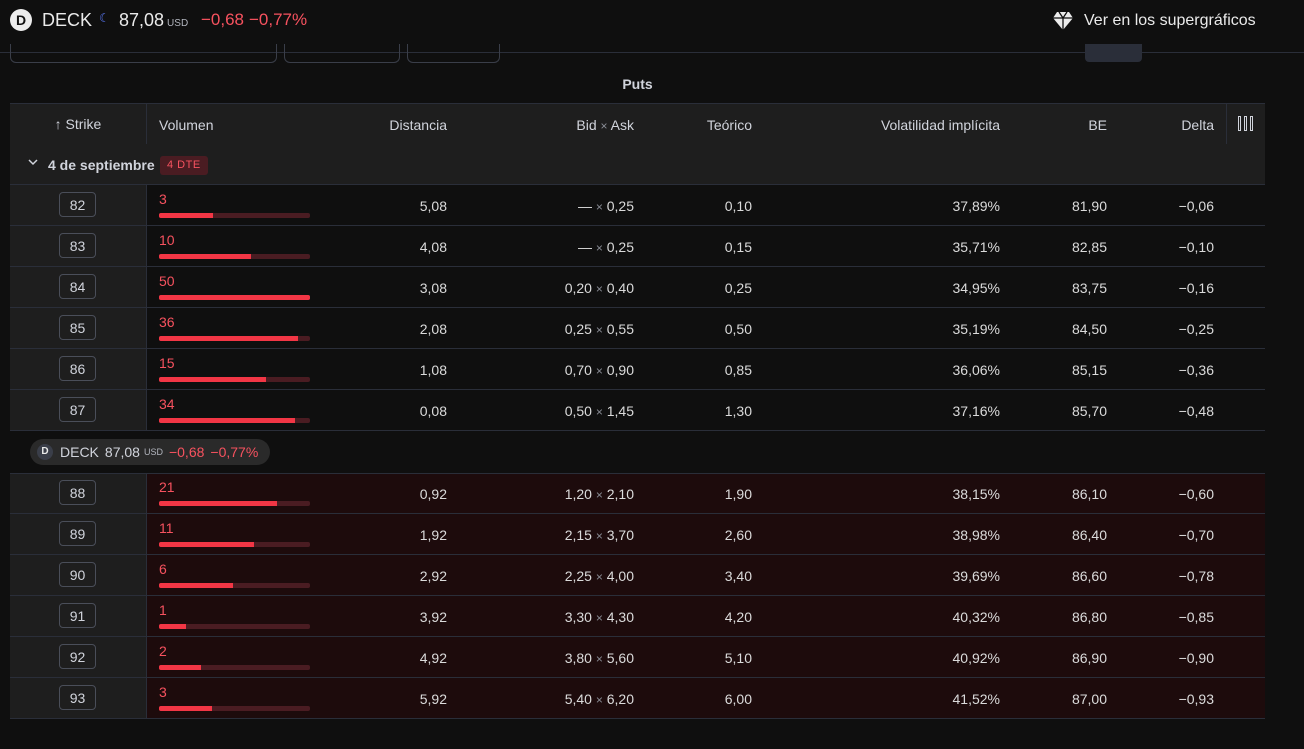 The width and height of the screenshot is (1304, 749). I want to click on iv-column-header: Volatilidad implícita, so click(940, 125).